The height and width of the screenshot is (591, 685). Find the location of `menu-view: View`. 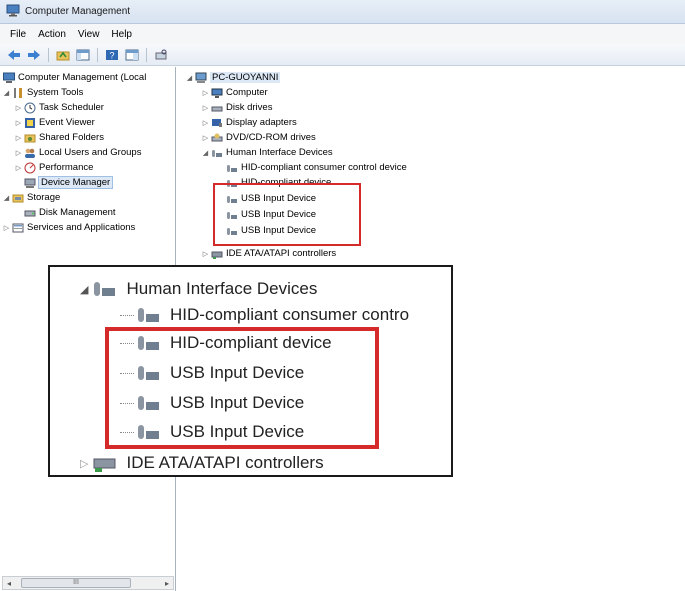

menu-view: View is located at coordinates (89, 34).